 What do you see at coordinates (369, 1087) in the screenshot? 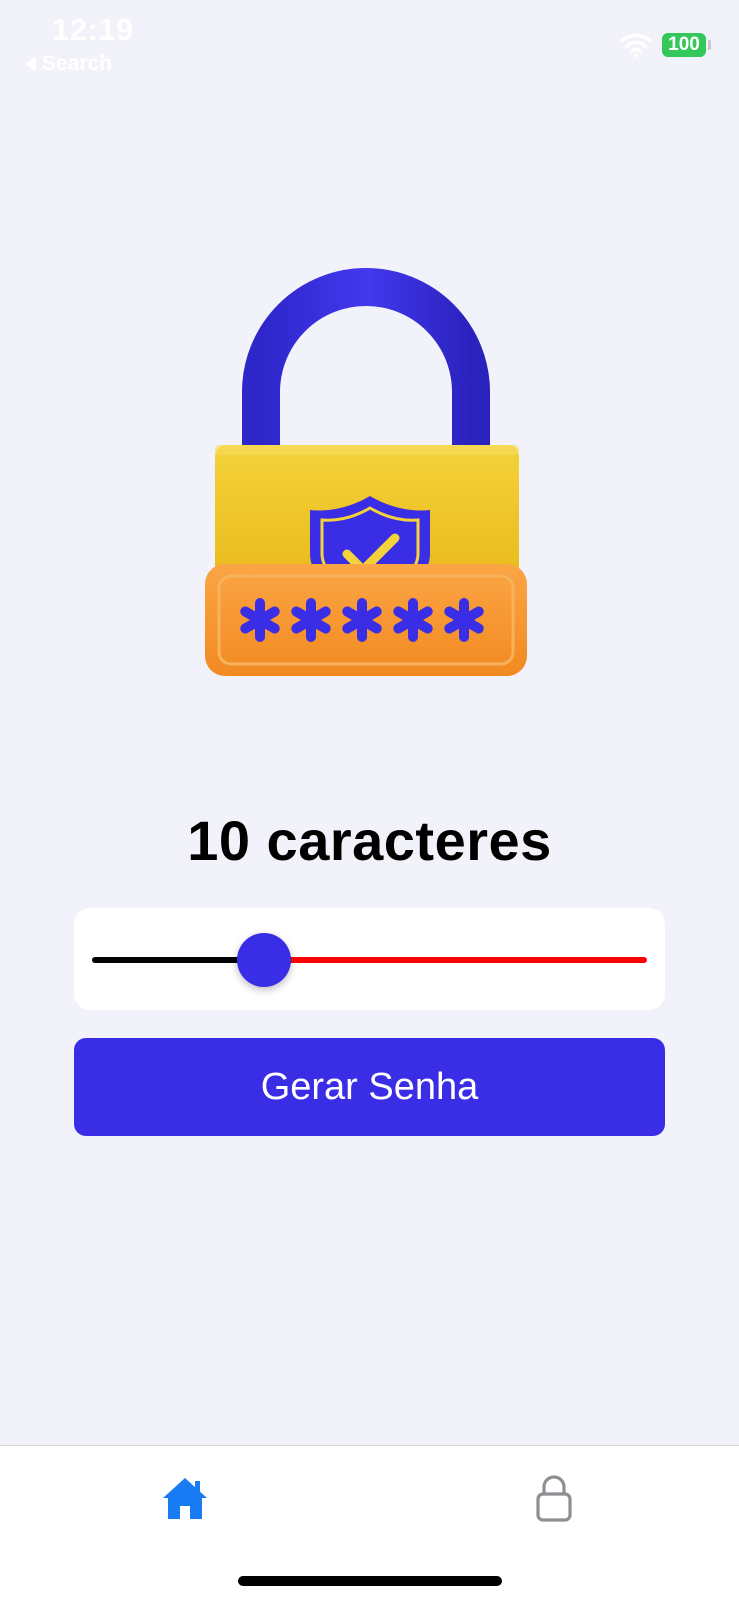
I see `generate-password-button: Gerar Senha` at bounding box center [369, 1087].